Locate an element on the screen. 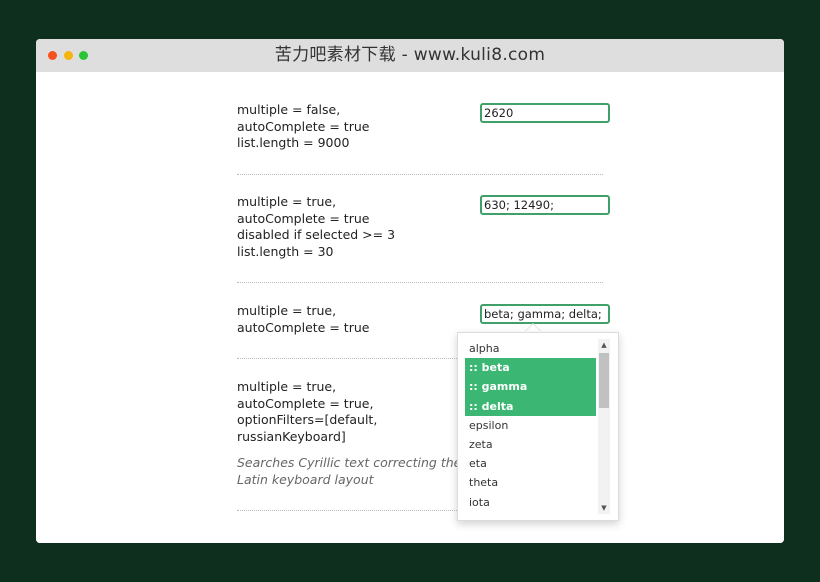 The width and height of the screenshot is (820, 582). window-title: 苦力吧素材下载 - www.kuli8.com is located at coordinates (410, 55).